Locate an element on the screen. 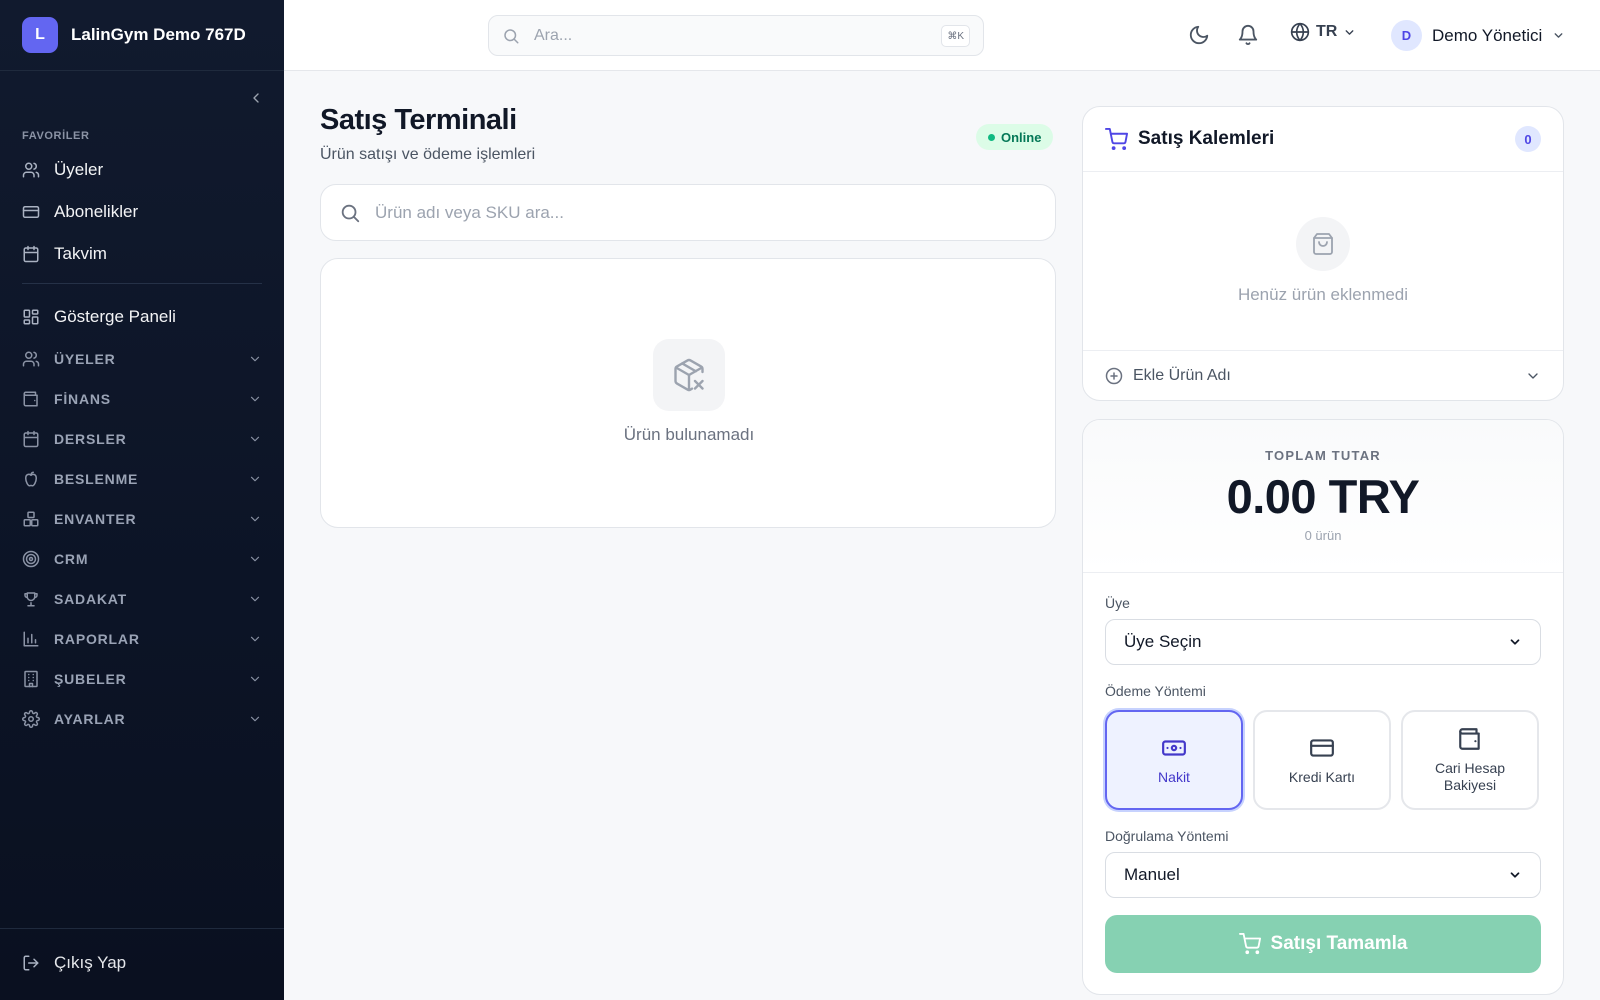  product-search is located at coordinates (688, 212).